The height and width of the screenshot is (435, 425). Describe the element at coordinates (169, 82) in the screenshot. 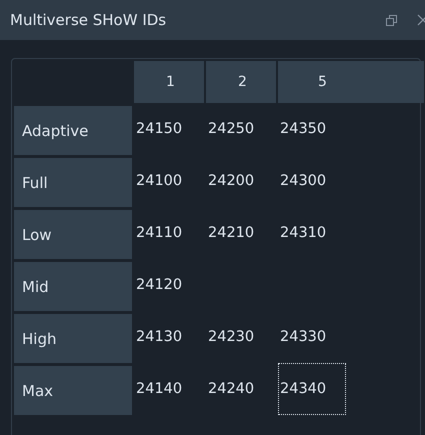

I see `column-header: 1` at that location.